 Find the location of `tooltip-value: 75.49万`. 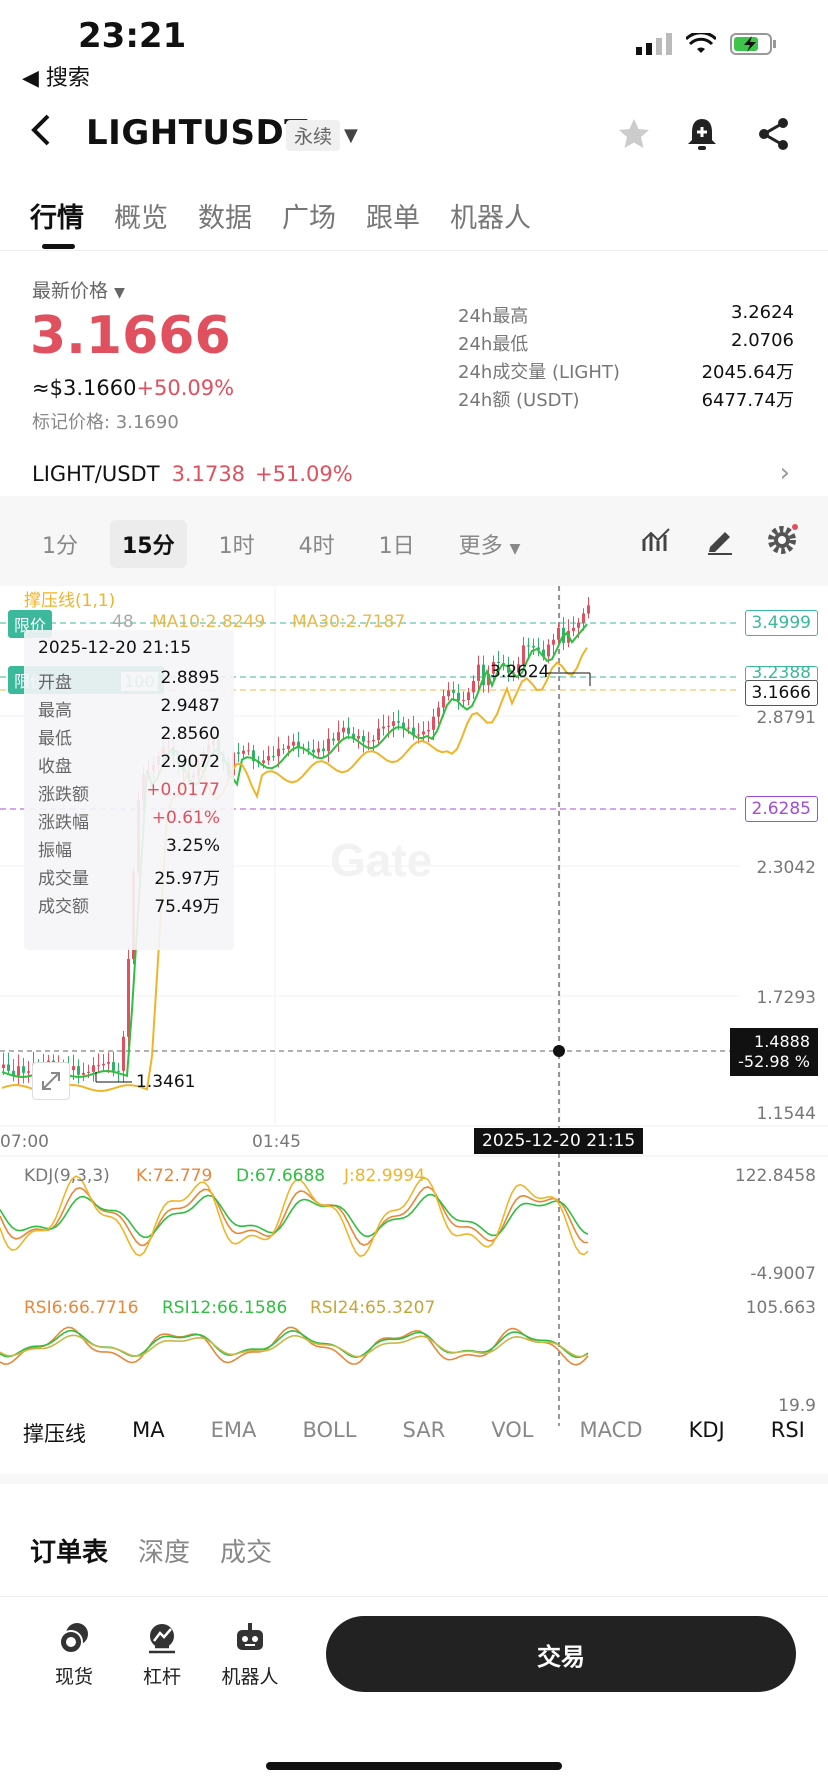

tooltip-value: 75.49万 is located at coordinates (187, 907).